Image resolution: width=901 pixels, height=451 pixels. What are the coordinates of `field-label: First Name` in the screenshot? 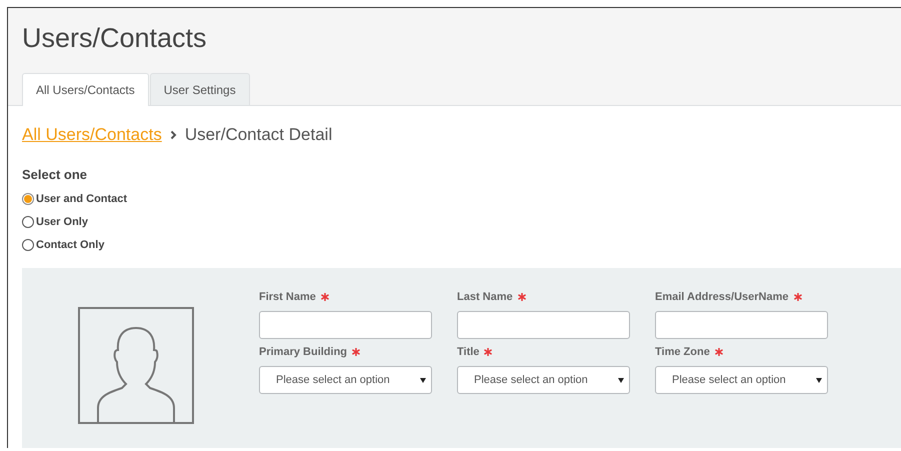 It's located at (287, 297).